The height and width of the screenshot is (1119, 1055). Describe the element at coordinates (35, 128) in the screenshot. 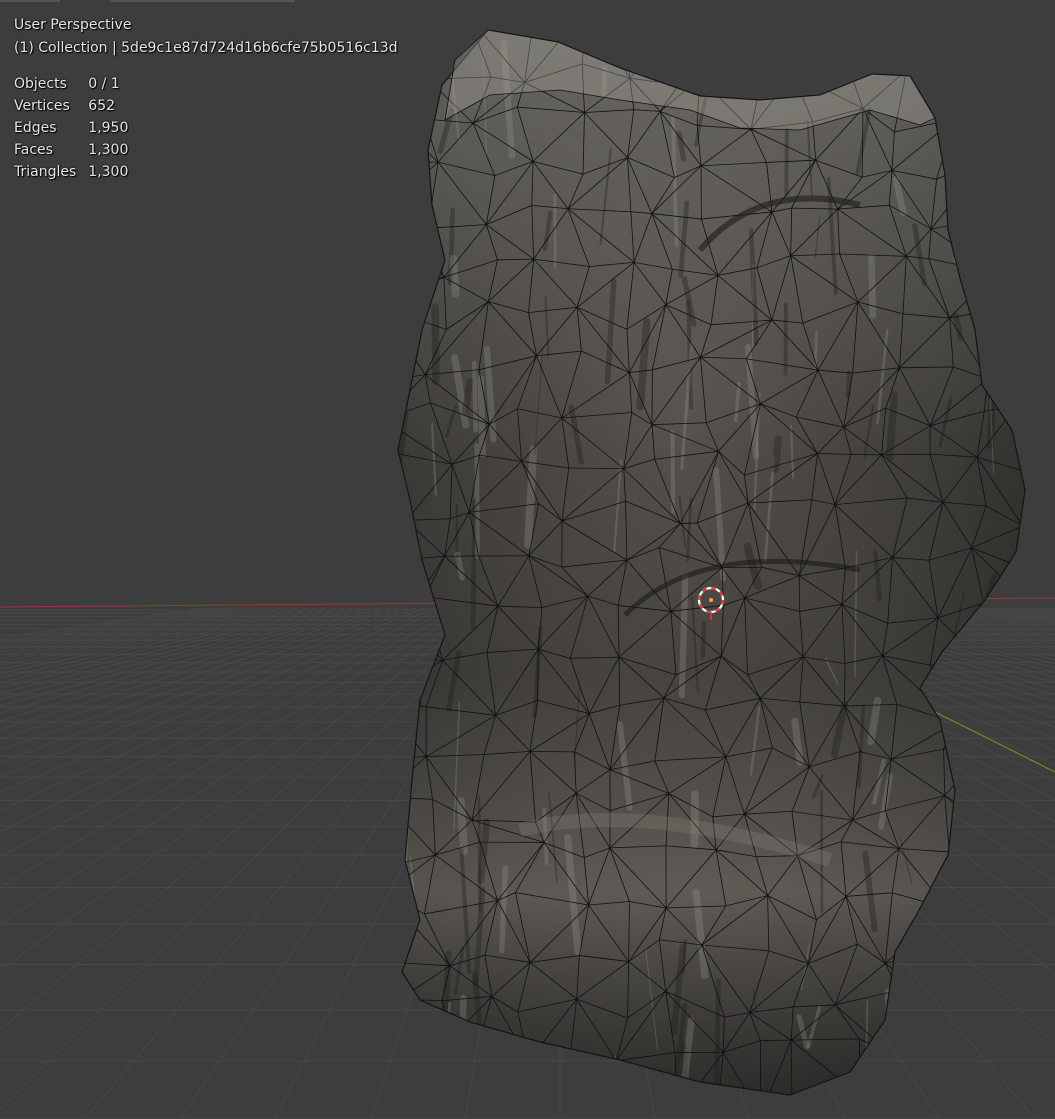

I see `stat-label: Edges` at that location.